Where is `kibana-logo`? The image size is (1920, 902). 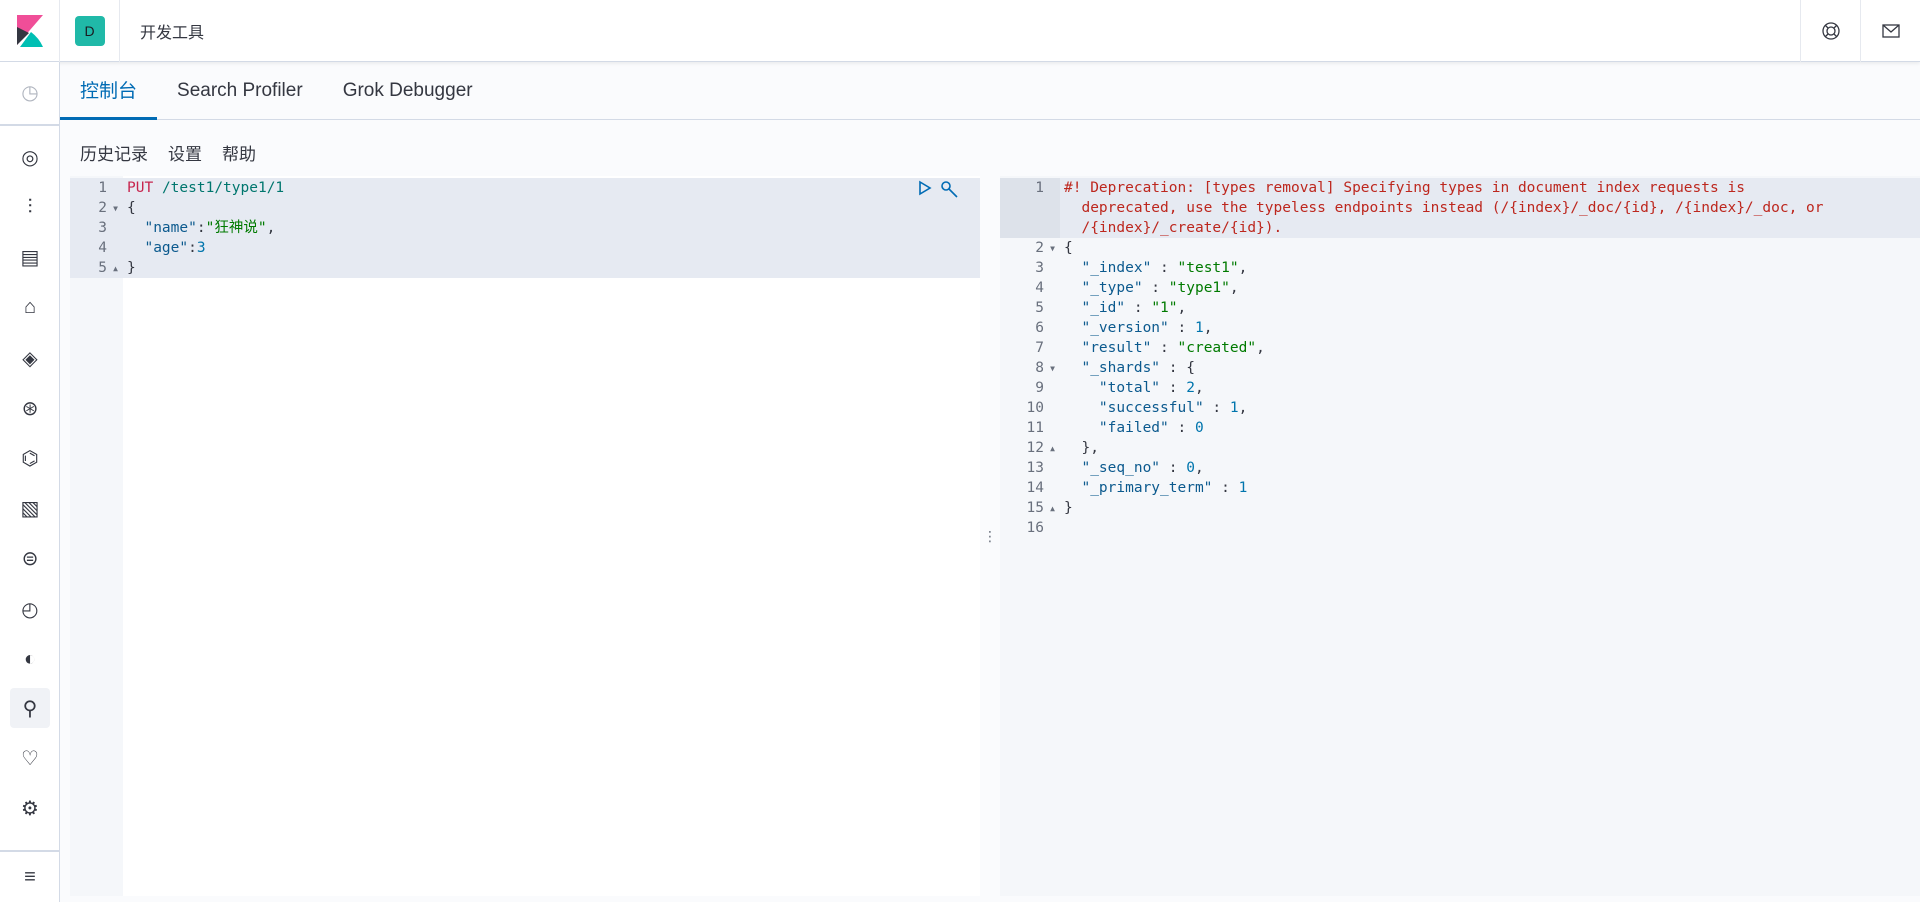 kibana-logo is located at coordinates (30, 31).